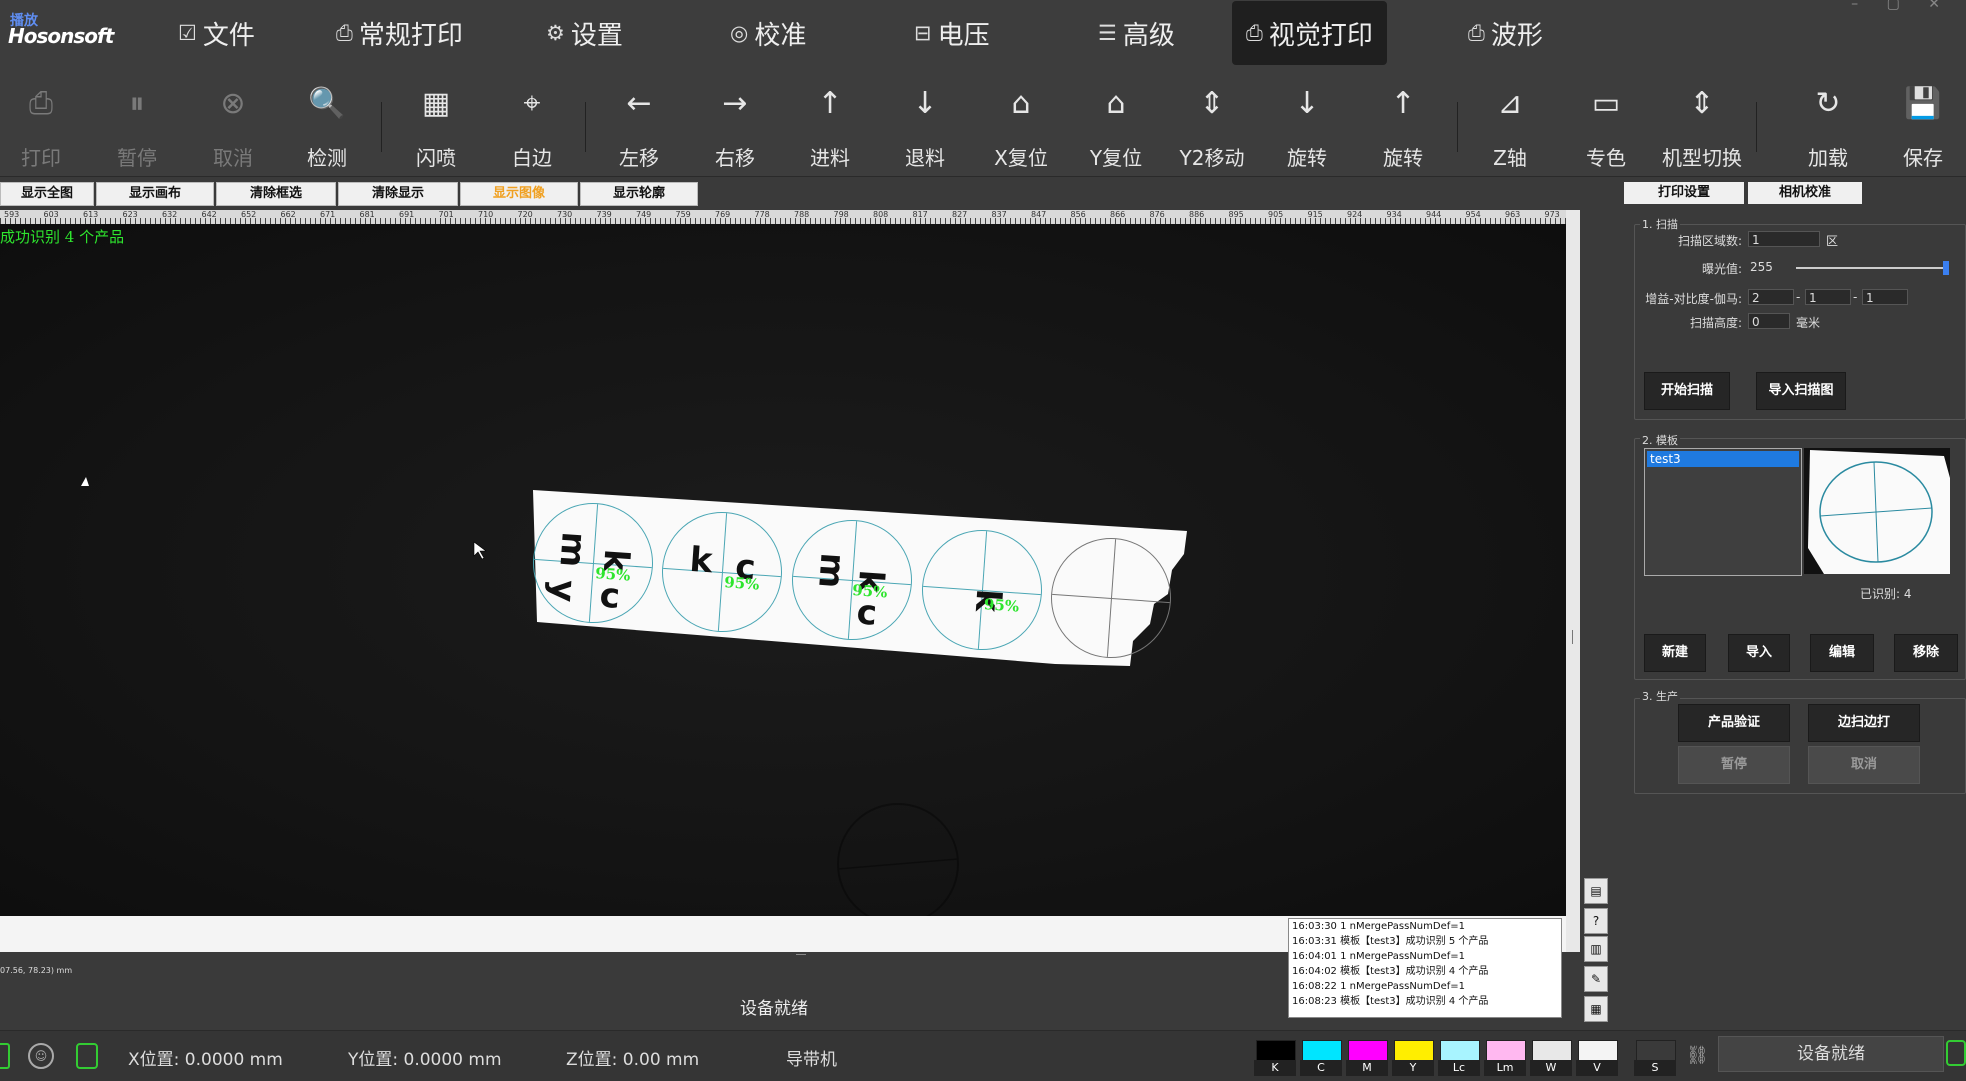  What do you see at coordinates (519, 194) in the screenshot?
I see `show-image-button: 显示图像` at bounding box center [519, 194].